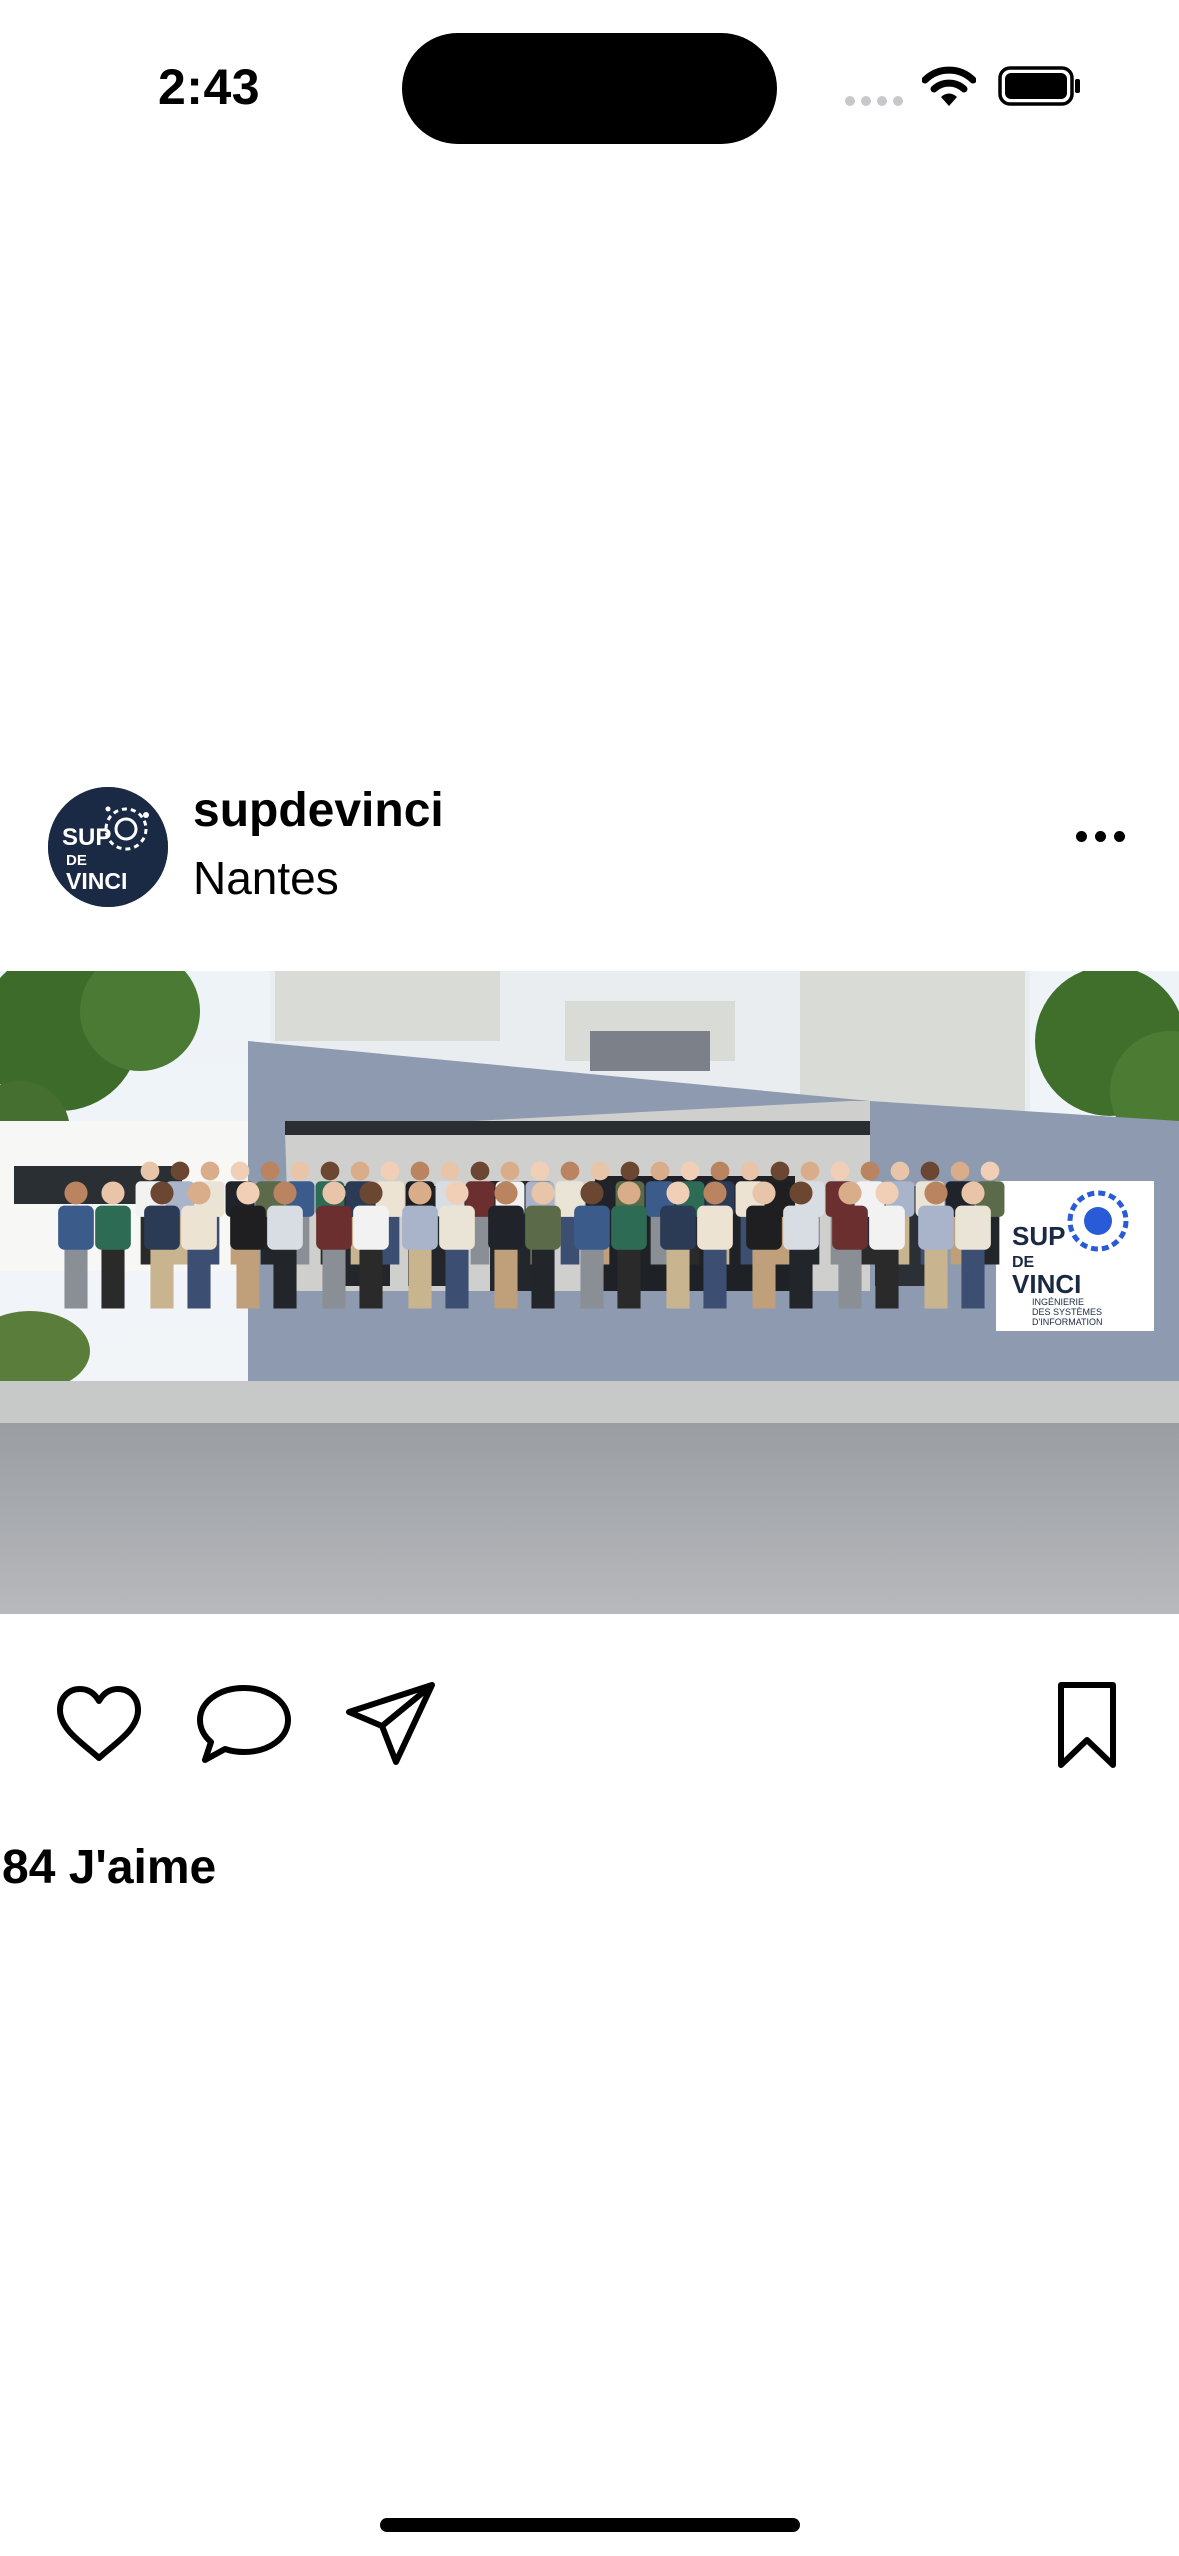 Image resolution: width=1179 pixels, height=2556 pixels. What do you see at coordinates (96, 881) in the screenshot?
I see `avatar-logo-line: VINCI` at bounding box center [96, 881].